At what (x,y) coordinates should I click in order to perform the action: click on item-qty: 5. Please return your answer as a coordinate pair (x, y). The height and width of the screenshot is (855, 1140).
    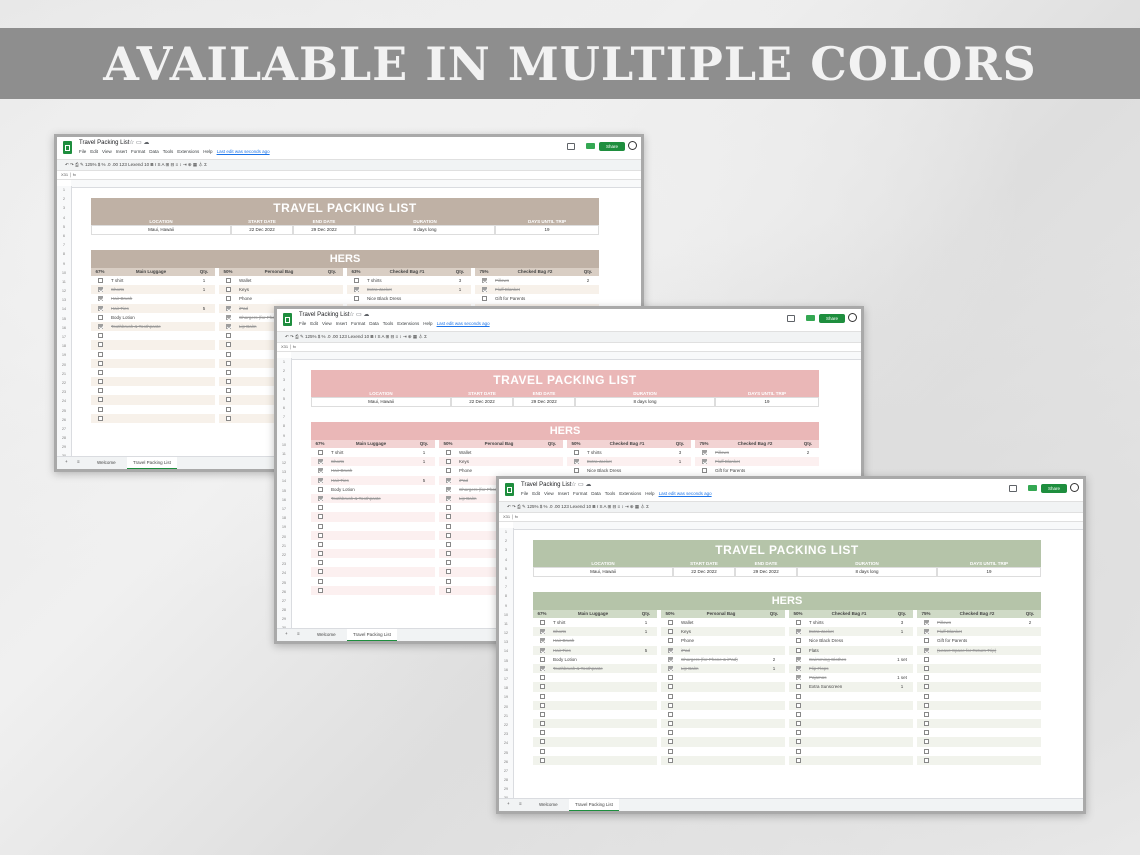
    Looking at the image, I should click on (646, 650).